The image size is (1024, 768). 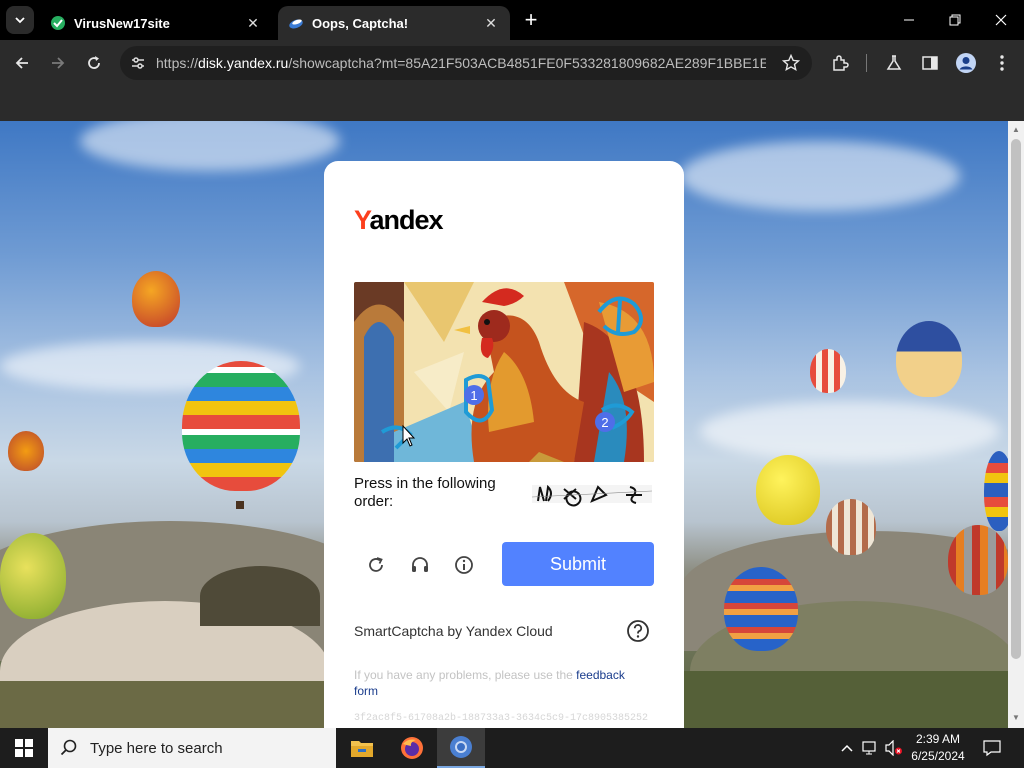 What do you see at coordinates (20, 20) in the screenshot?
I see `tab-list-button` at bounding box center [20, 20].